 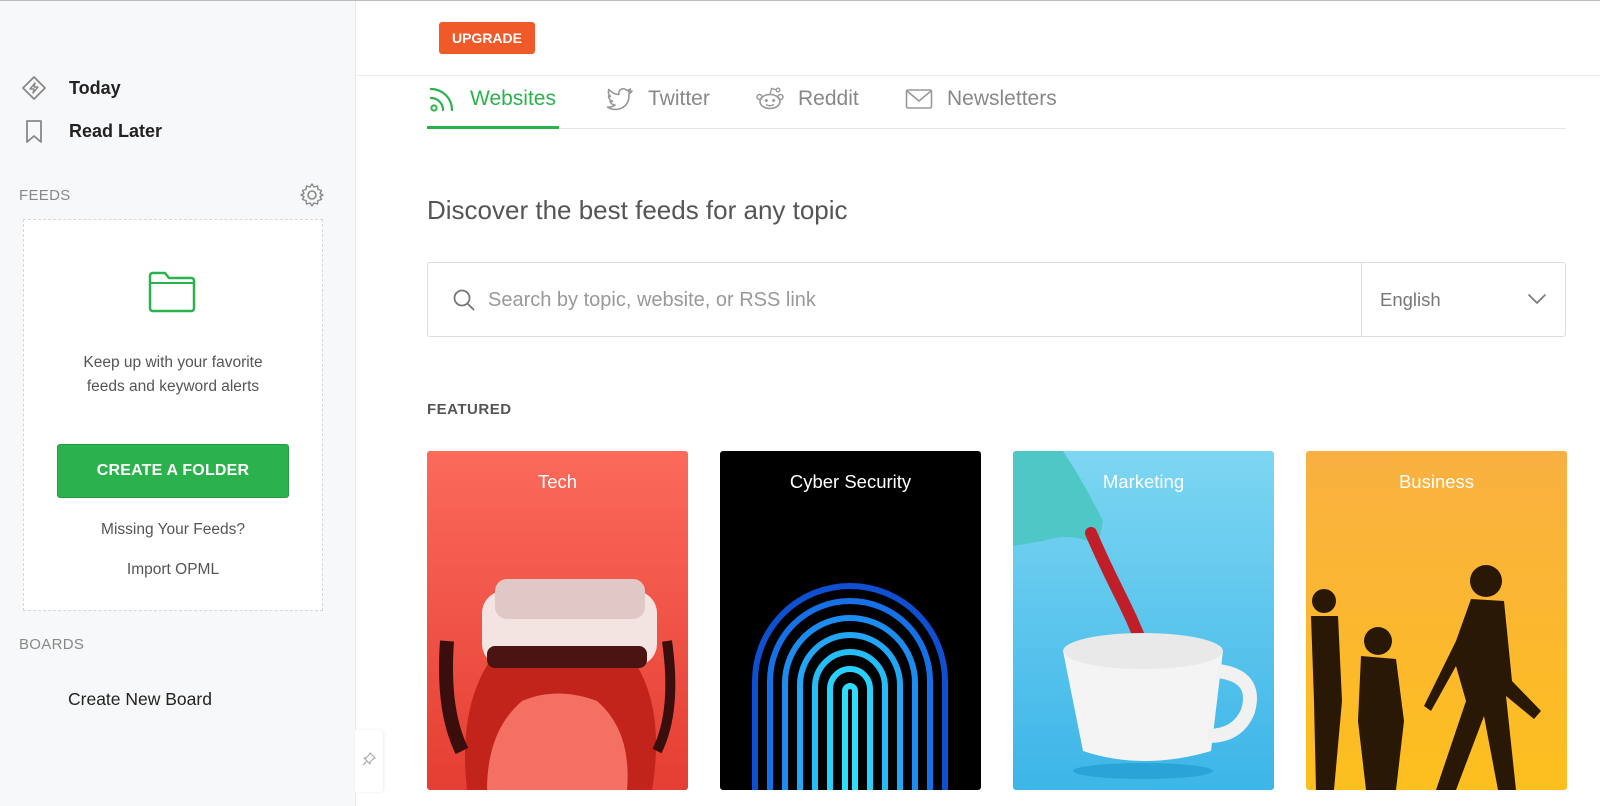 What do you see at coordinates (908, 300) in the screenshot?
I see `search-input` at bounding box center [908, 300].